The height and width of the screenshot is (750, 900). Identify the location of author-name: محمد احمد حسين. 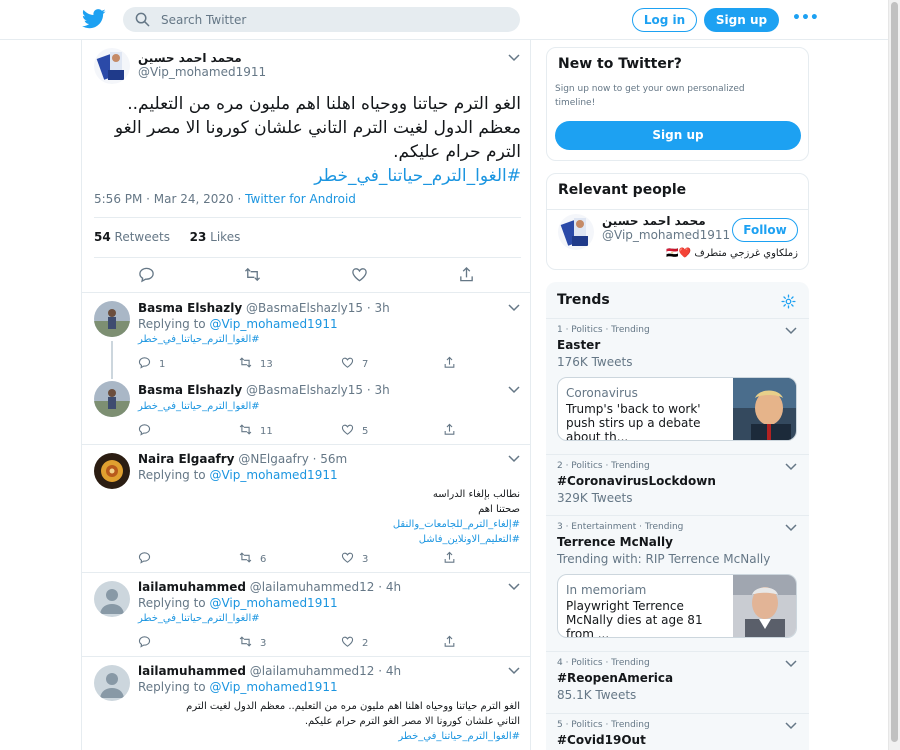
(190, 58).